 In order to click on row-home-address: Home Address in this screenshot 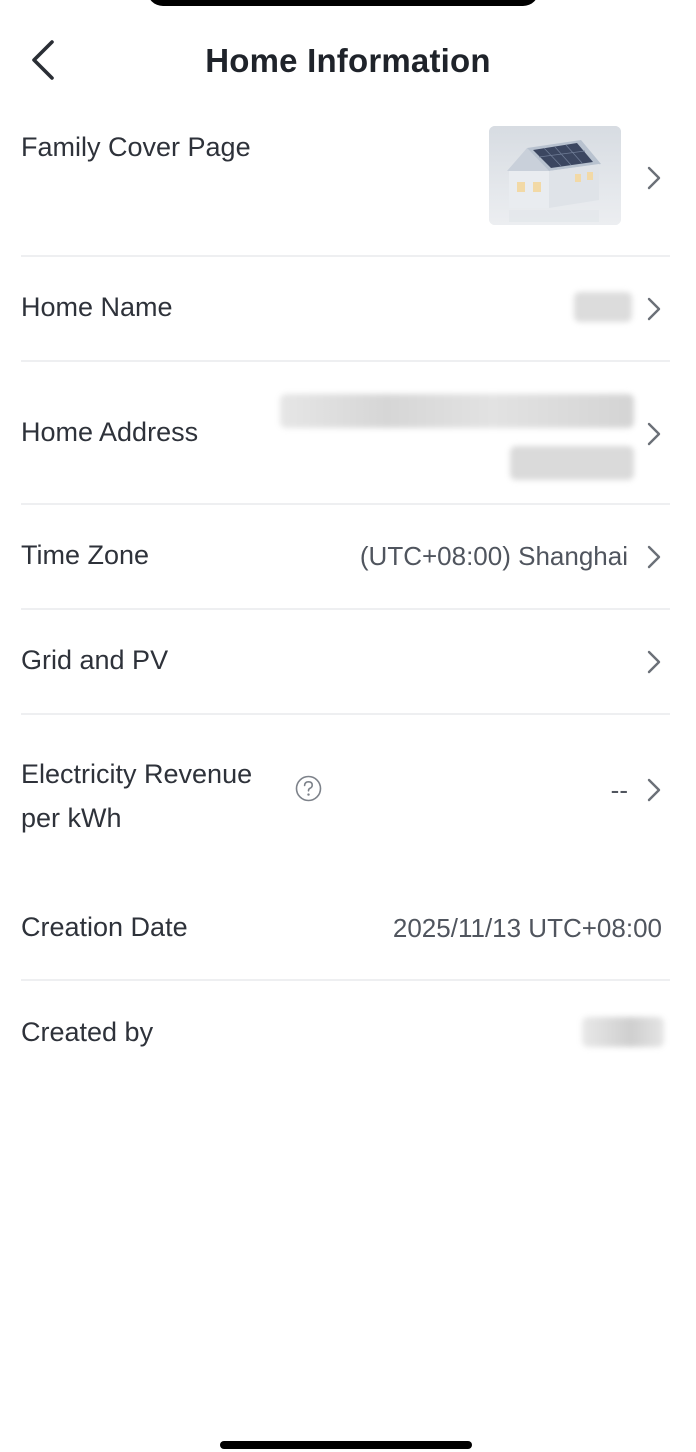, I will do `click(345, 433)`.